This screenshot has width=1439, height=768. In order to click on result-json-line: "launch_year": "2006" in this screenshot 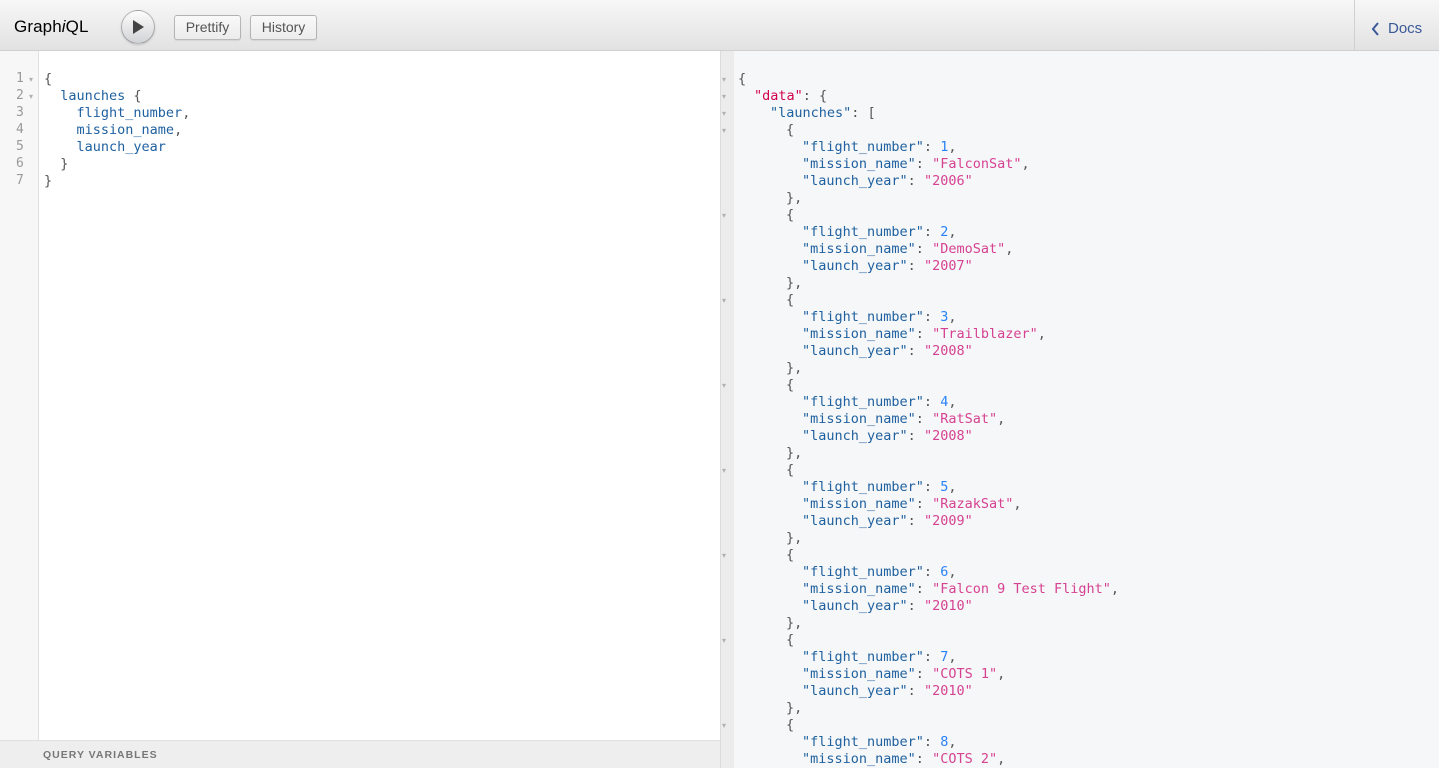, I will do `click(887, 181)`.